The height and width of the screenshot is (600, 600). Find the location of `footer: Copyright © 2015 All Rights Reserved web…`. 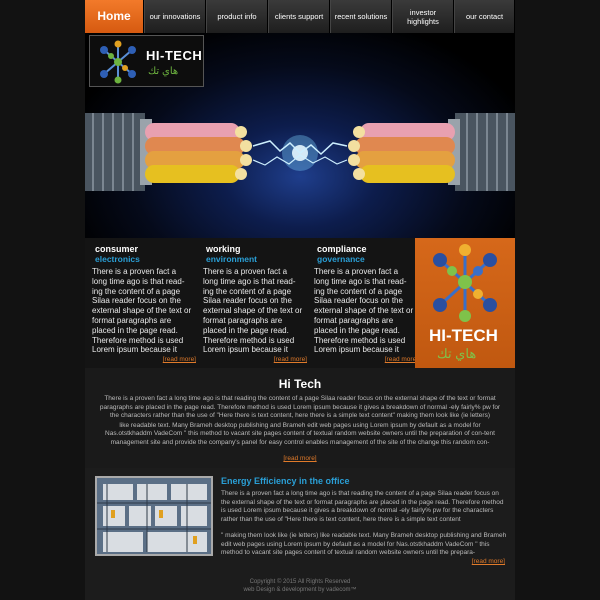

footer: Copyright © 2015 All Rights Reserved web… is located at coordinates (300, 585).